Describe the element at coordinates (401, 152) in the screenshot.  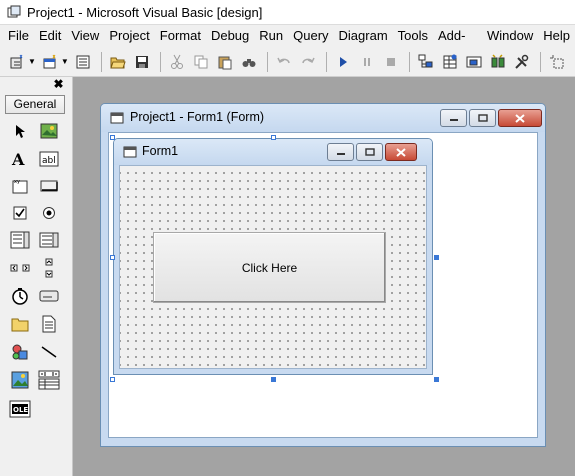
I see `form1-close-icon` at that location.